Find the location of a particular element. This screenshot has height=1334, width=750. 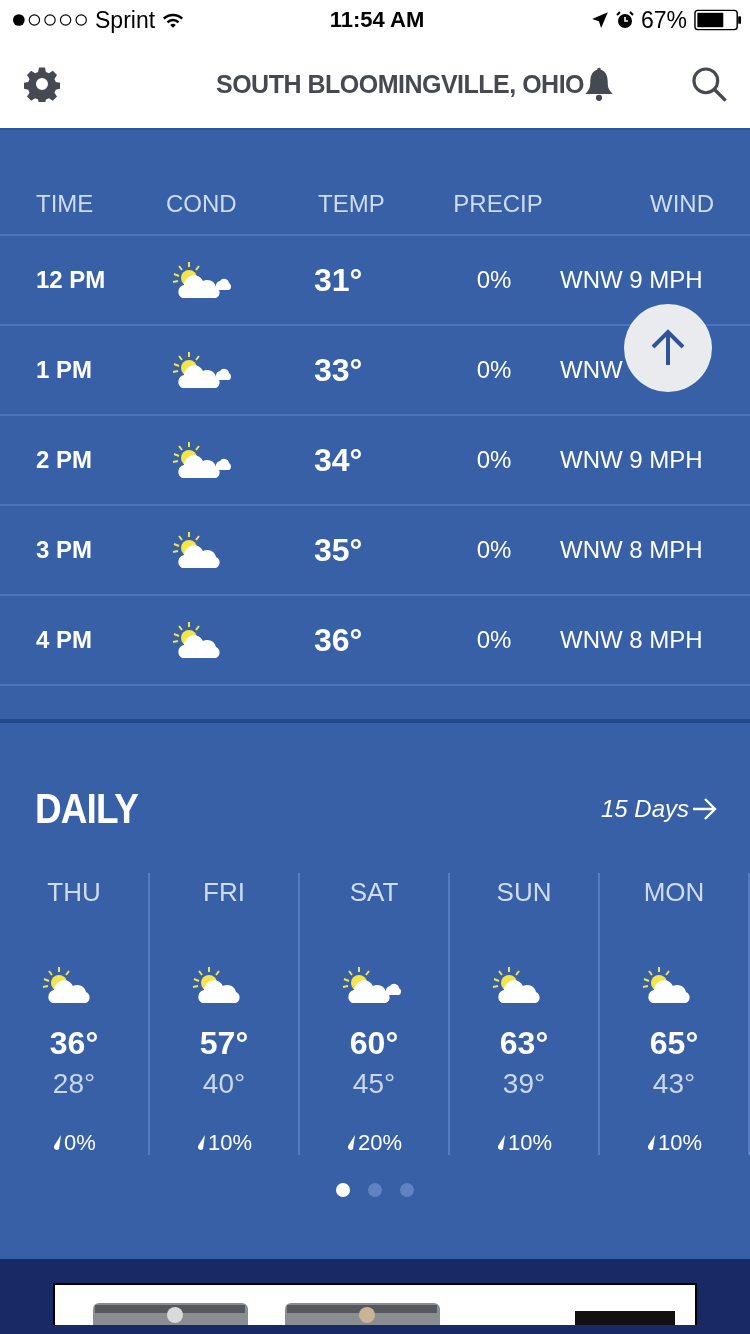

column-header: WIND is located at coordinates (682, 204).